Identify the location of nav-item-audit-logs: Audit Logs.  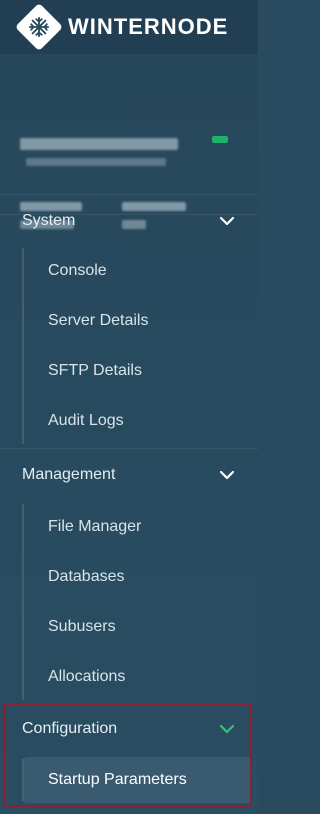
(129, 421).